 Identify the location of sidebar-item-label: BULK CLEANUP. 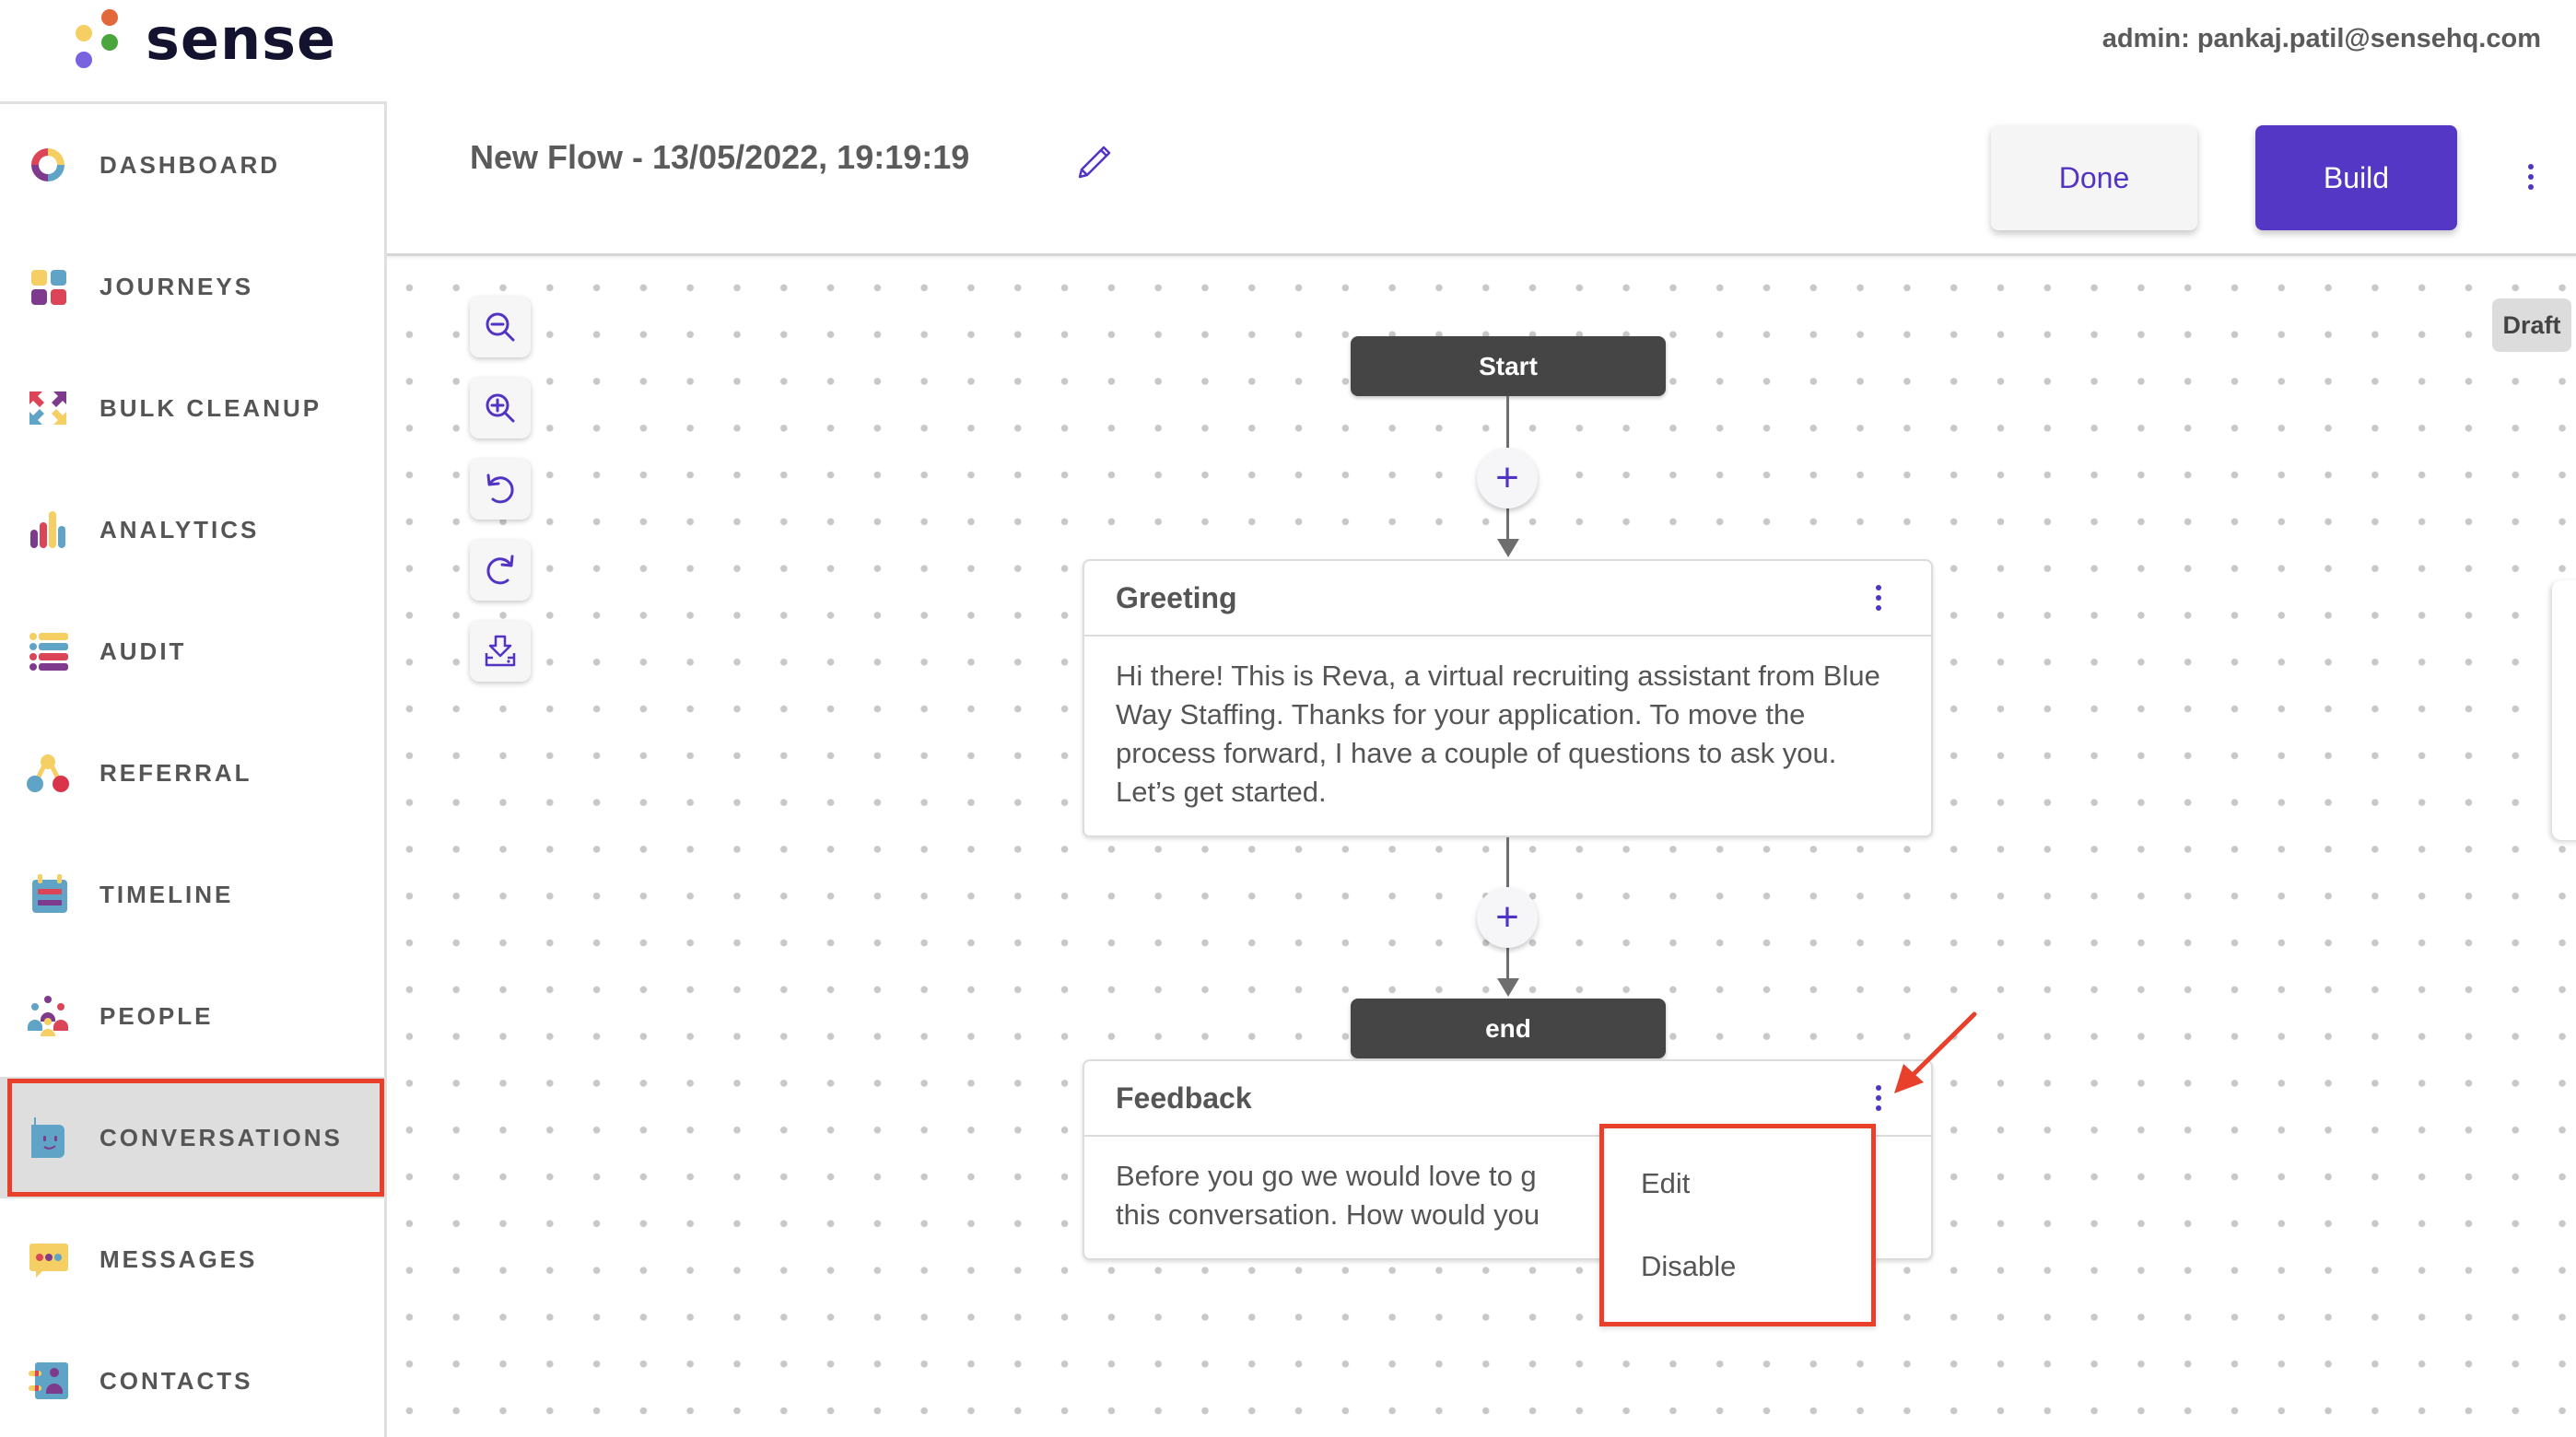
(211, 407).